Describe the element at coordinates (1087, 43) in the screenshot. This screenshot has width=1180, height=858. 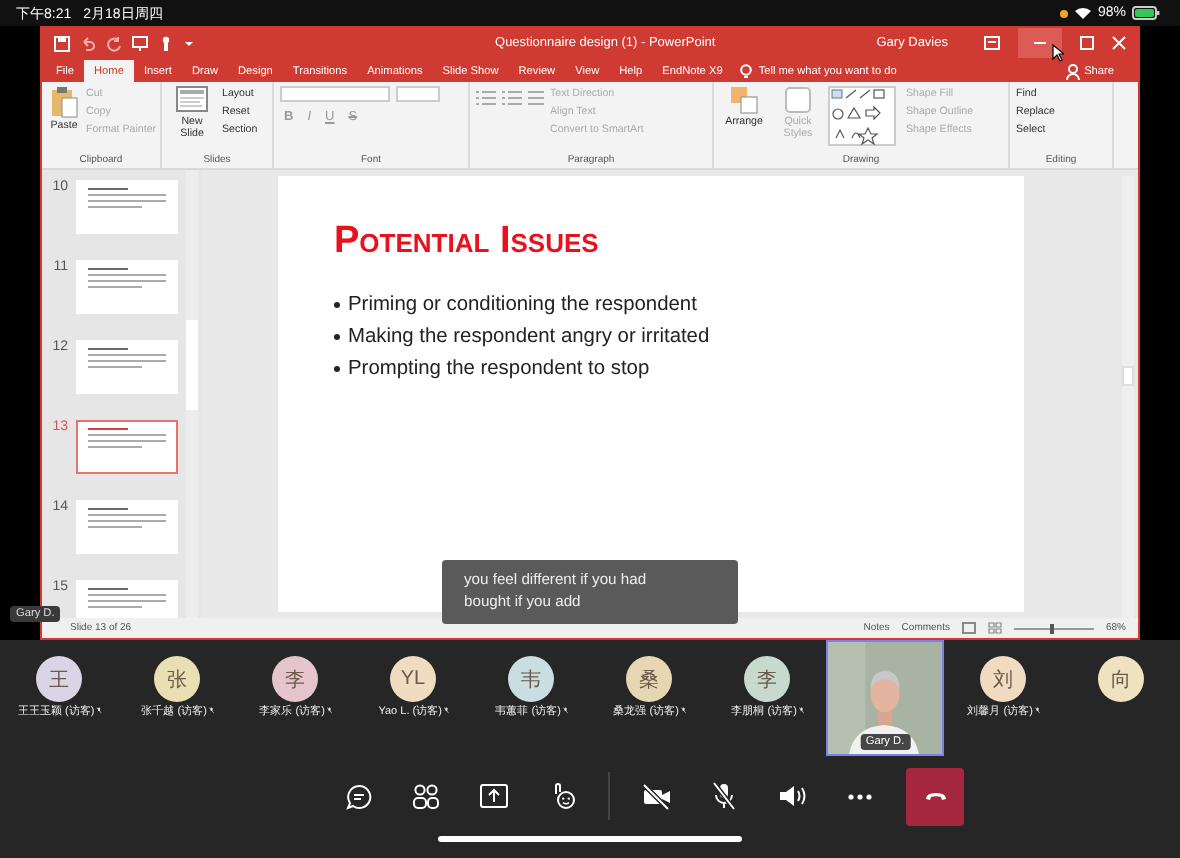
I see `maximize-icon` at that location.